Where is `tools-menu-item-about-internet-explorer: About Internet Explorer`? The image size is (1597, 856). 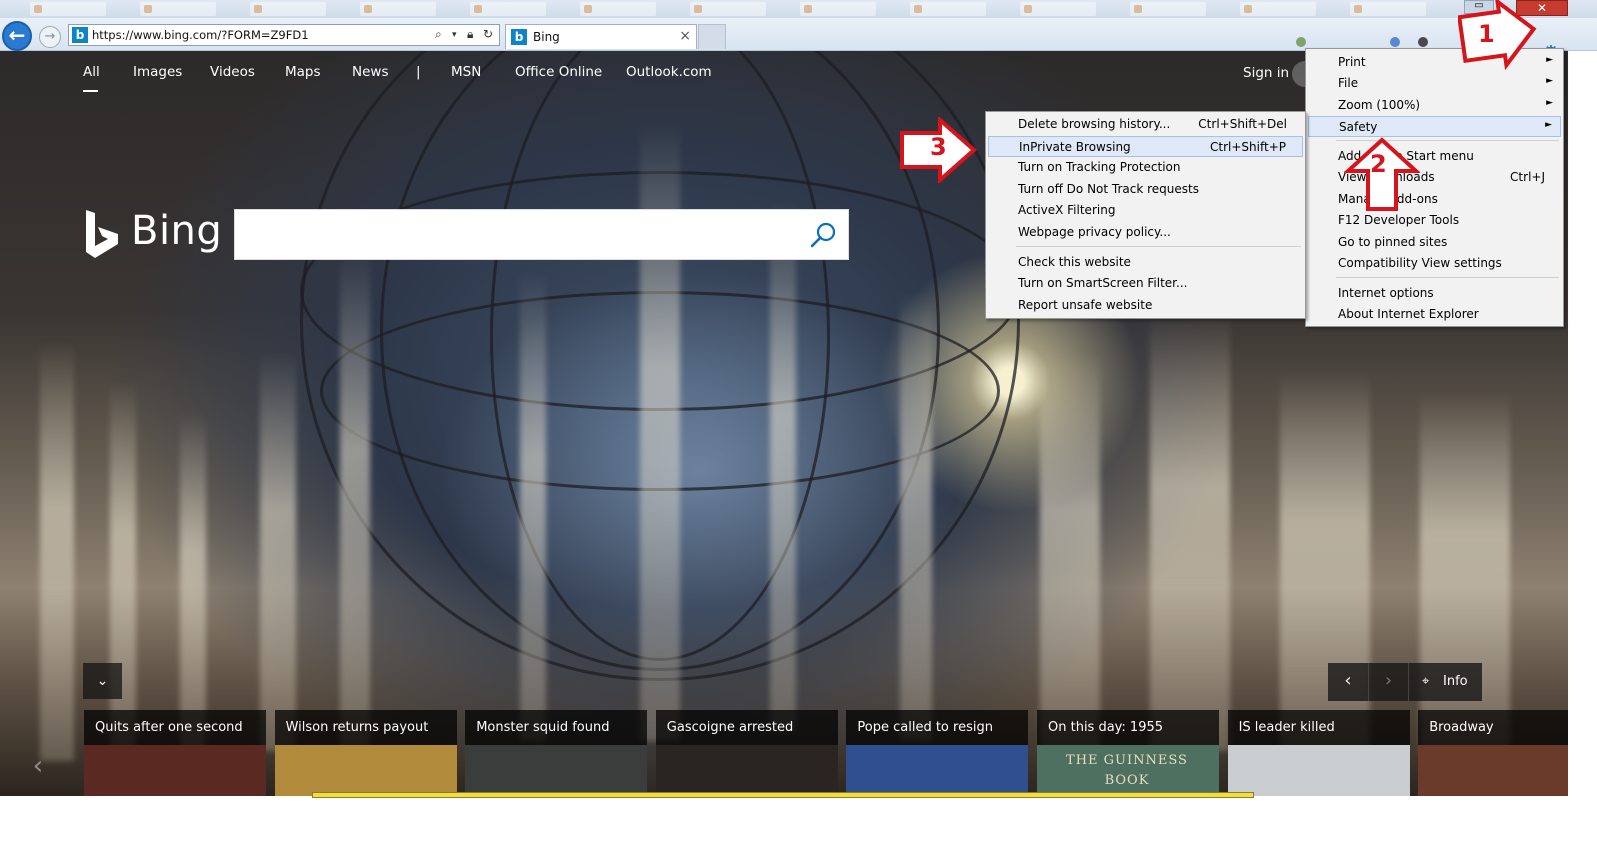
tools-menu-item-about-internet-explorer: About Internet Explorer is located at coordinates (1434, 314).